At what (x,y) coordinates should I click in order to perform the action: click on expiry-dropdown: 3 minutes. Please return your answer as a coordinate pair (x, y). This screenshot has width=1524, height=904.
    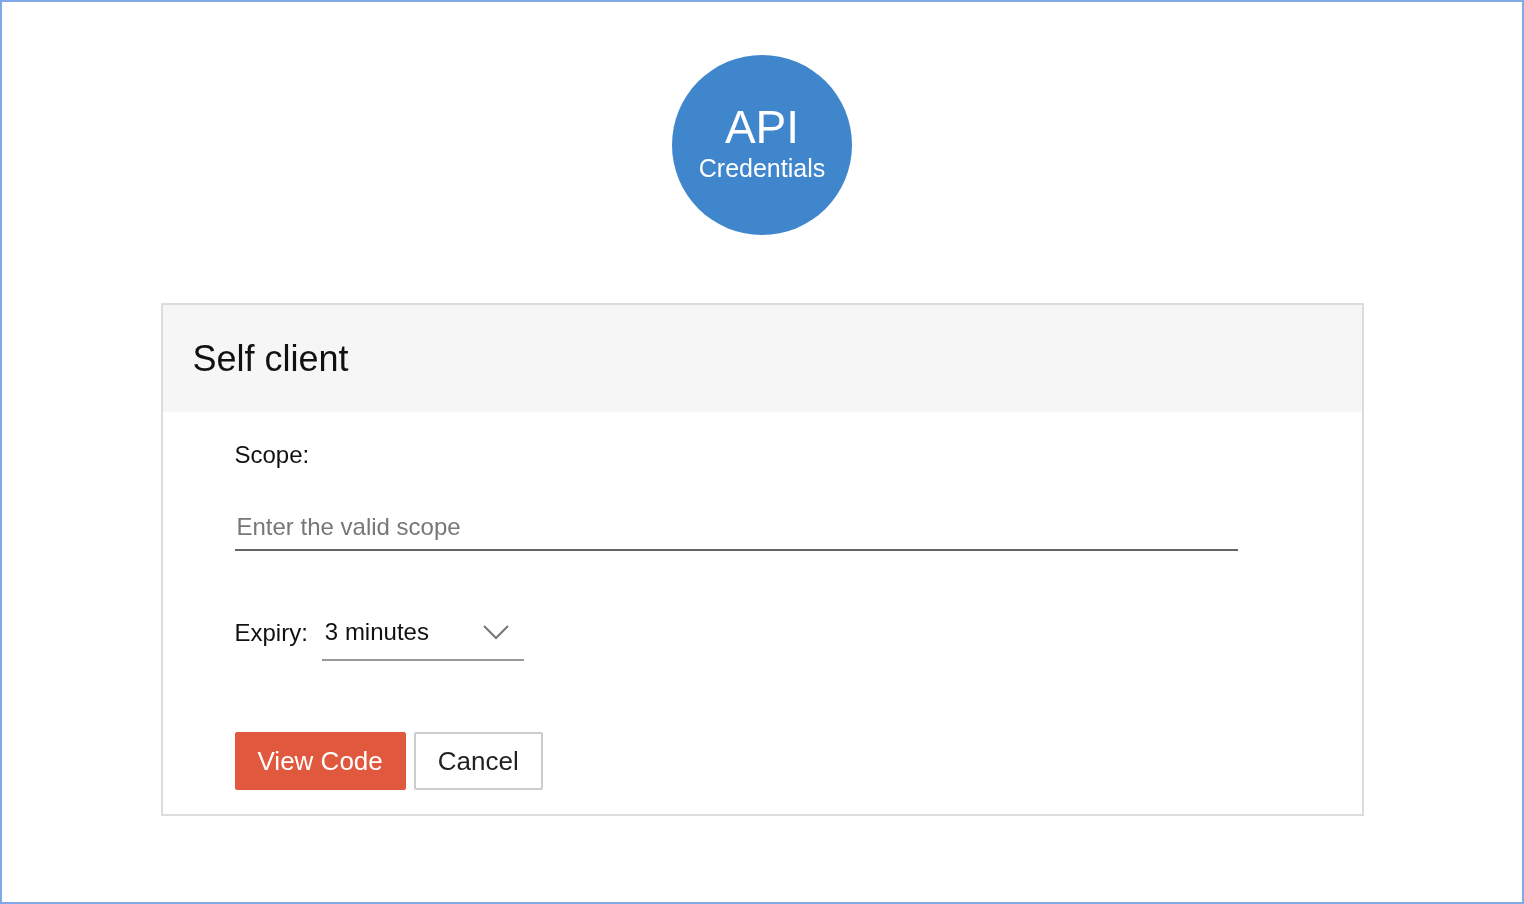
    Looking at the image, I should click on (422, 633).